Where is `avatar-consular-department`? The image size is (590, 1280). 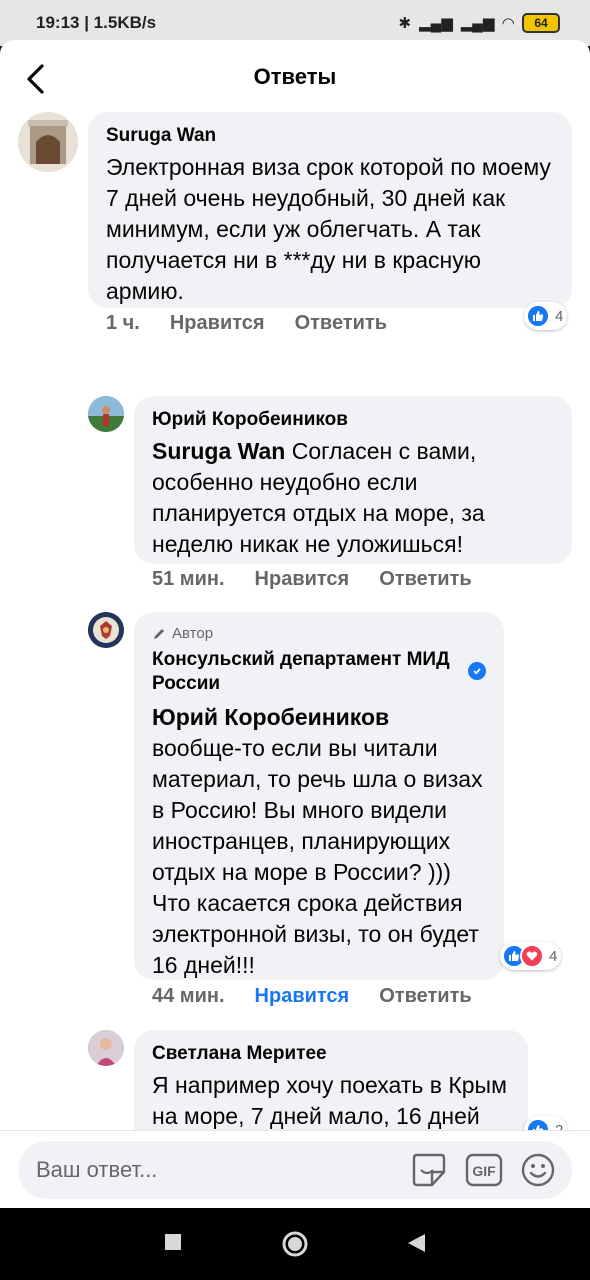 avatar-consular-department is located at coordinates (106, 630).